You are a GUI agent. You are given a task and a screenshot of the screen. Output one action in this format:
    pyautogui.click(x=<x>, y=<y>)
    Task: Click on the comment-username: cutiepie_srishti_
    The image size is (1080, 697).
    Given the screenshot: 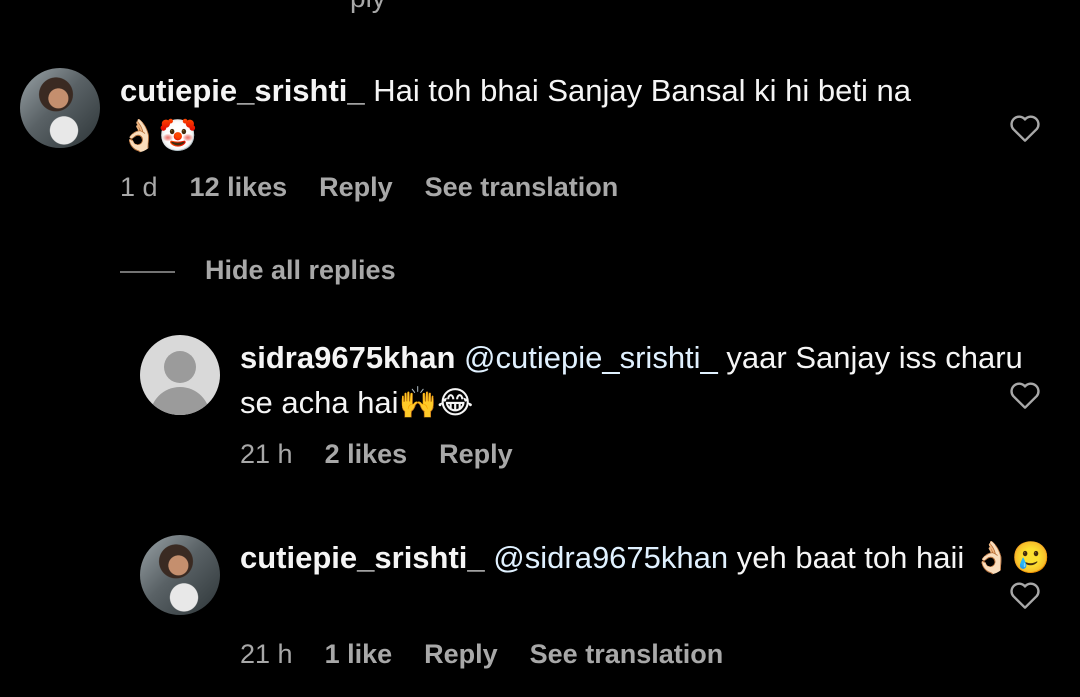 What is the action you would take?
    pyautogui.click(x=242, y=90)
    